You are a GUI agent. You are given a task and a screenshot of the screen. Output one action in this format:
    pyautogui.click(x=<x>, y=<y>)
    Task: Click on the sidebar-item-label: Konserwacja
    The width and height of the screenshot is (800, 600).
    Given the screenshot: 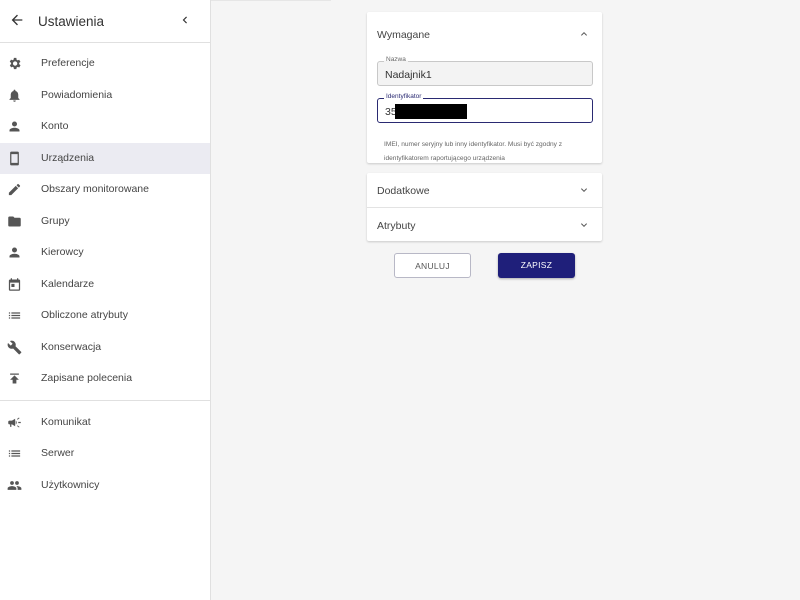 What is the action you would take?
    pyautogui.click(x=71, y=346)
    